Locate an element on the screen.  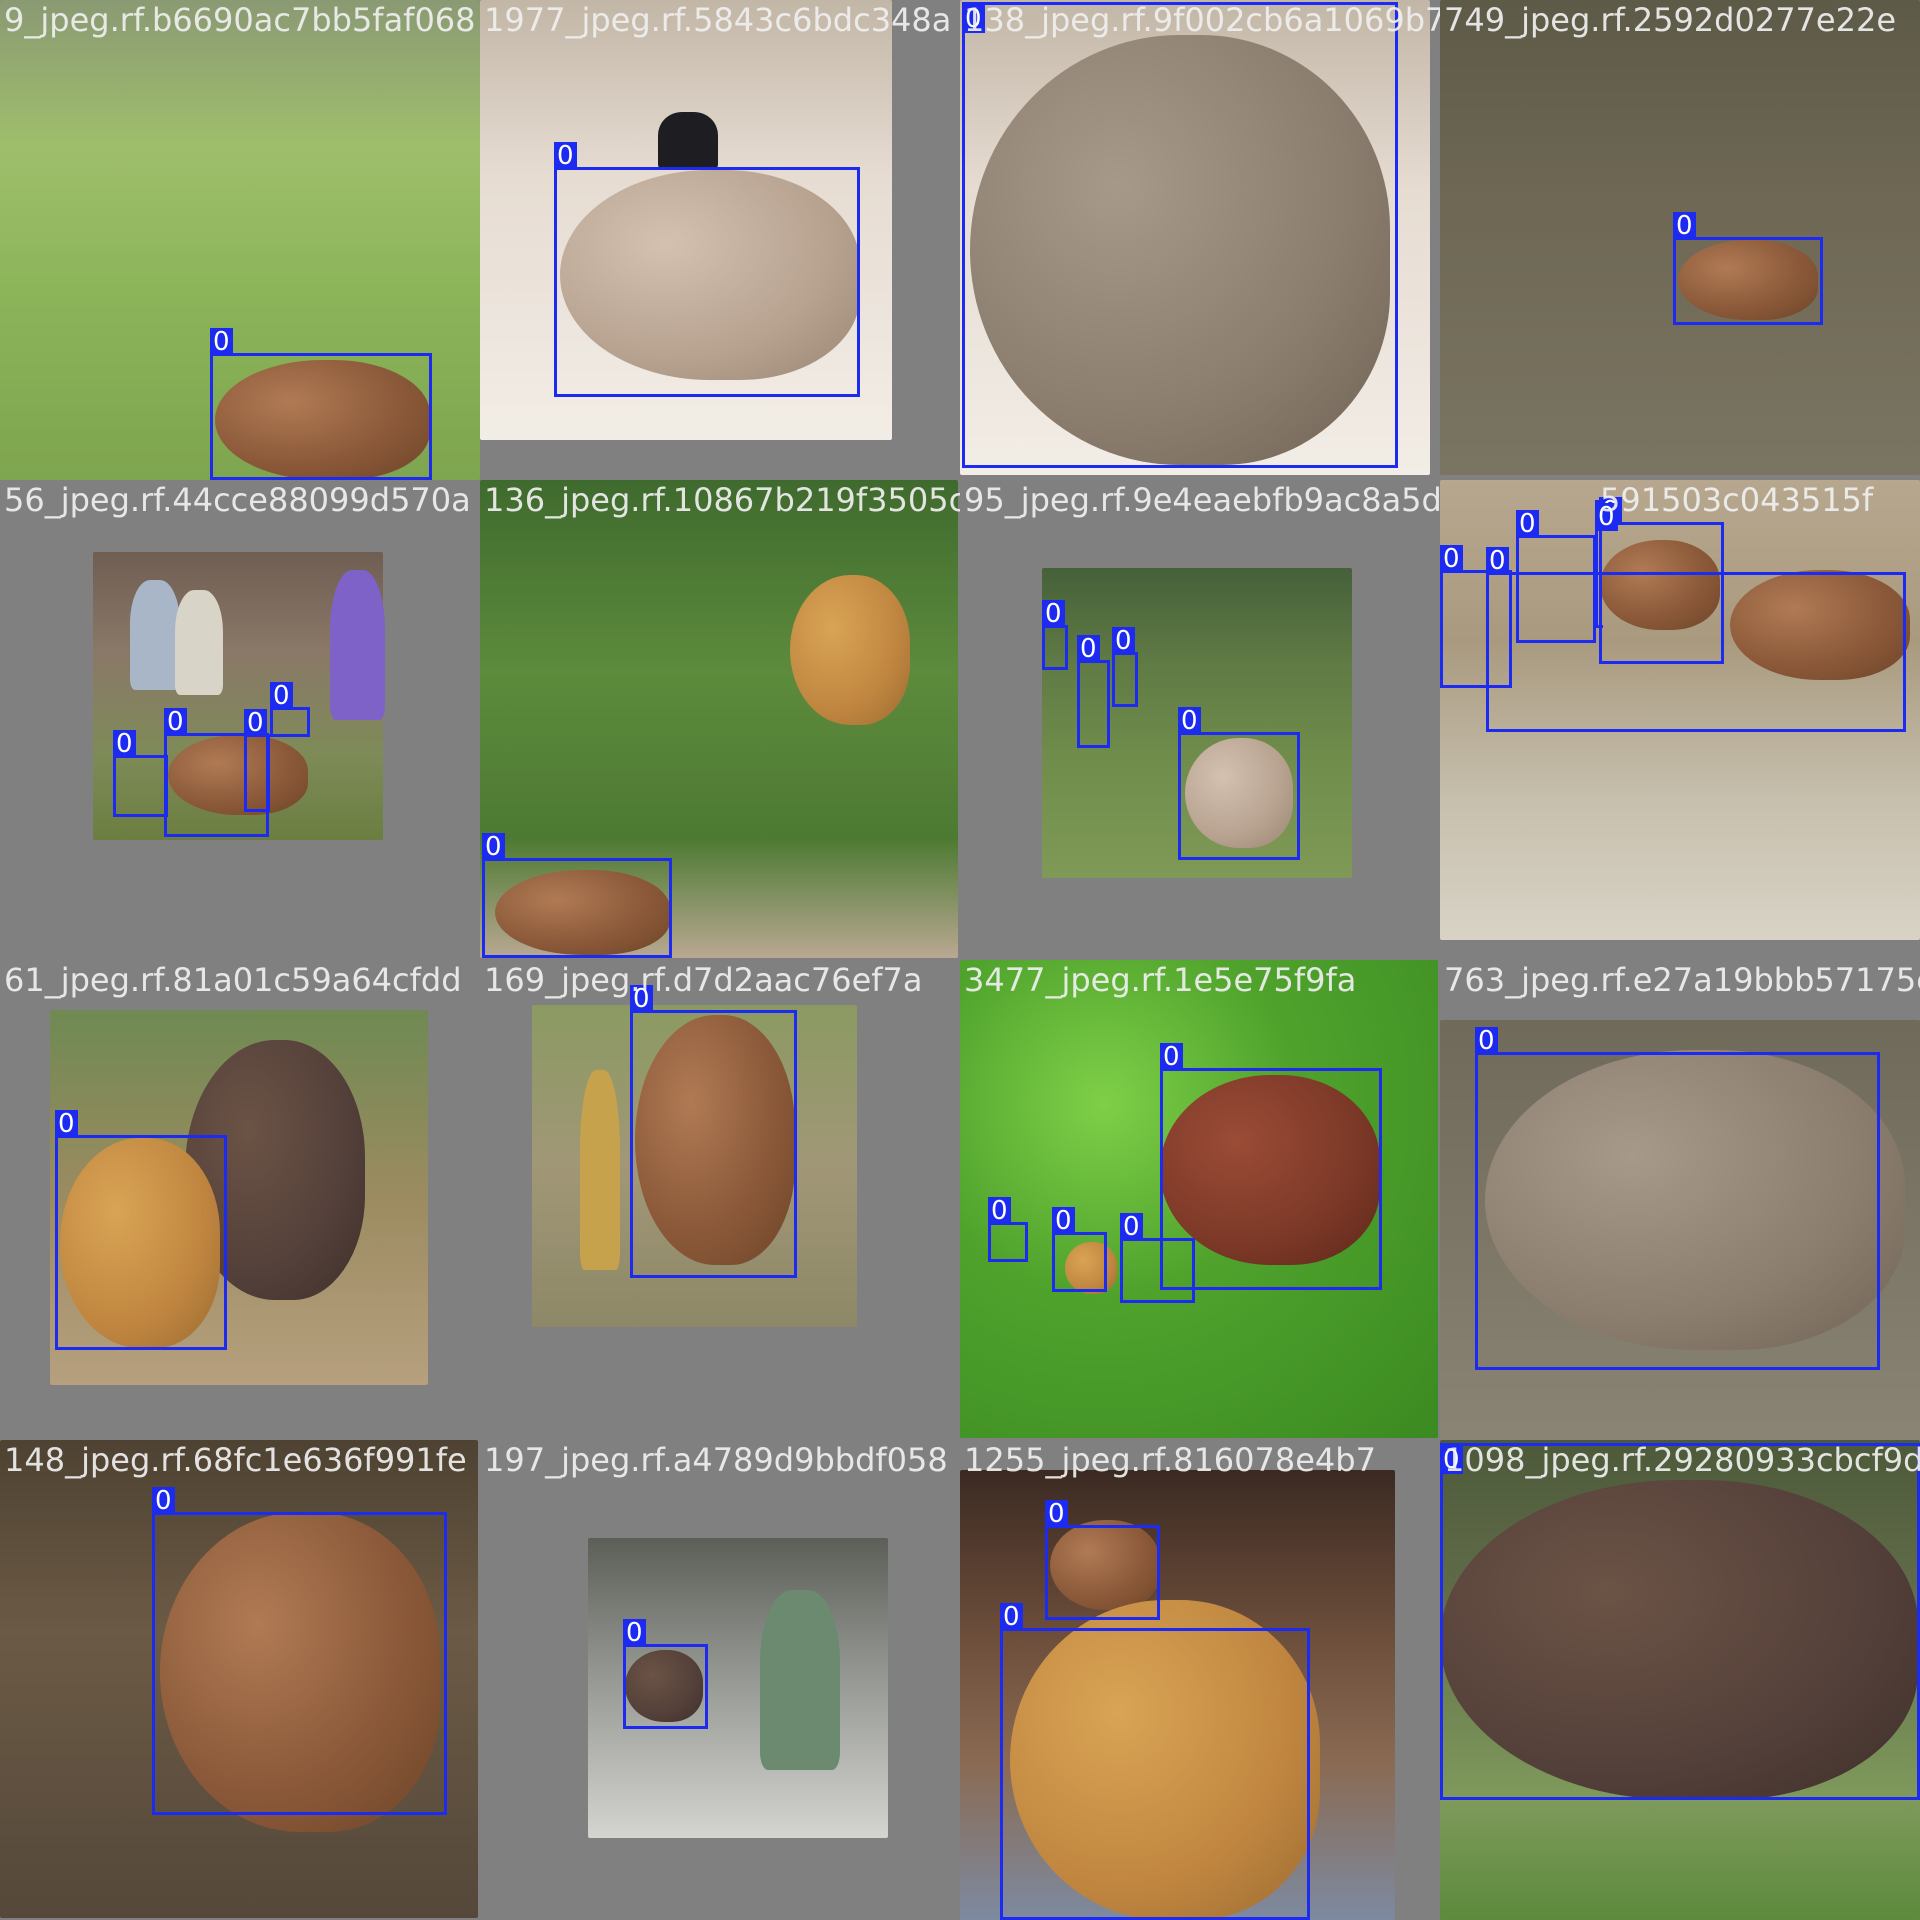
tile-caption: 61_jpeg.rf.81a01c59a64cfdd is located at coordinates (233, 980).